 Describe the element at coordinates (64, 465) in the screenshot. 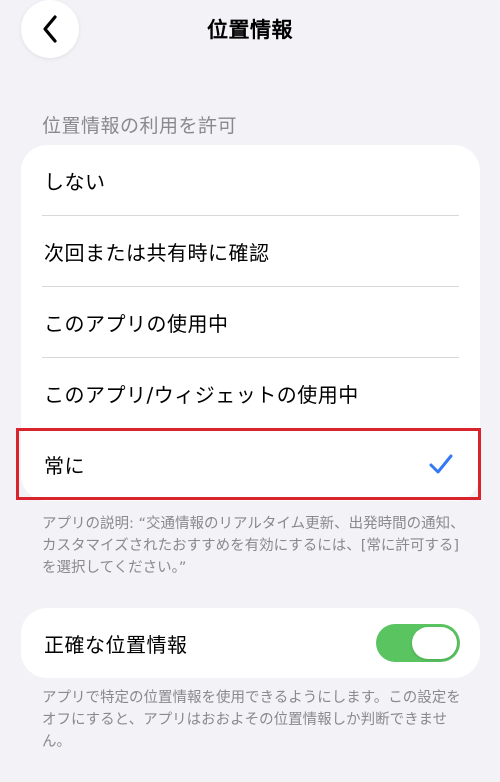

I see `option-label: 常に` at that location.